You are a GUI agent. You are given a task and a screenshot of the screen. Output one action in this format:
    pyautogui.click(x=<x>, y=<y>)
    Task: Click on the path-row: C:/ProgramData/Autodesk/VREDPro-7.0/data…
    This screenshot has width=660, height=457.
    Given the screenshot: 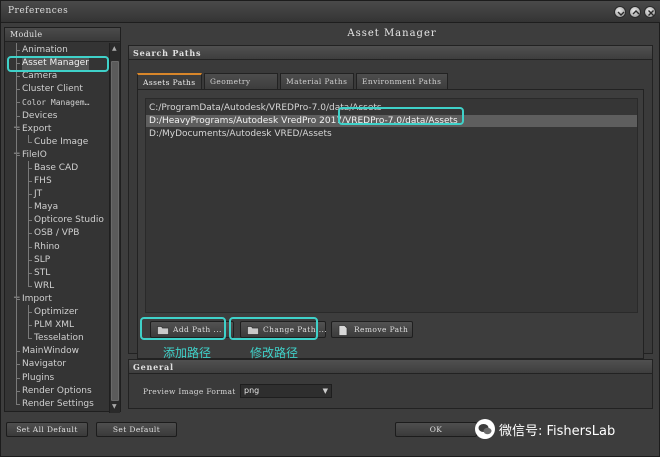 What is the action you would take?
    pyautogui.click(x=391, y=108)
    